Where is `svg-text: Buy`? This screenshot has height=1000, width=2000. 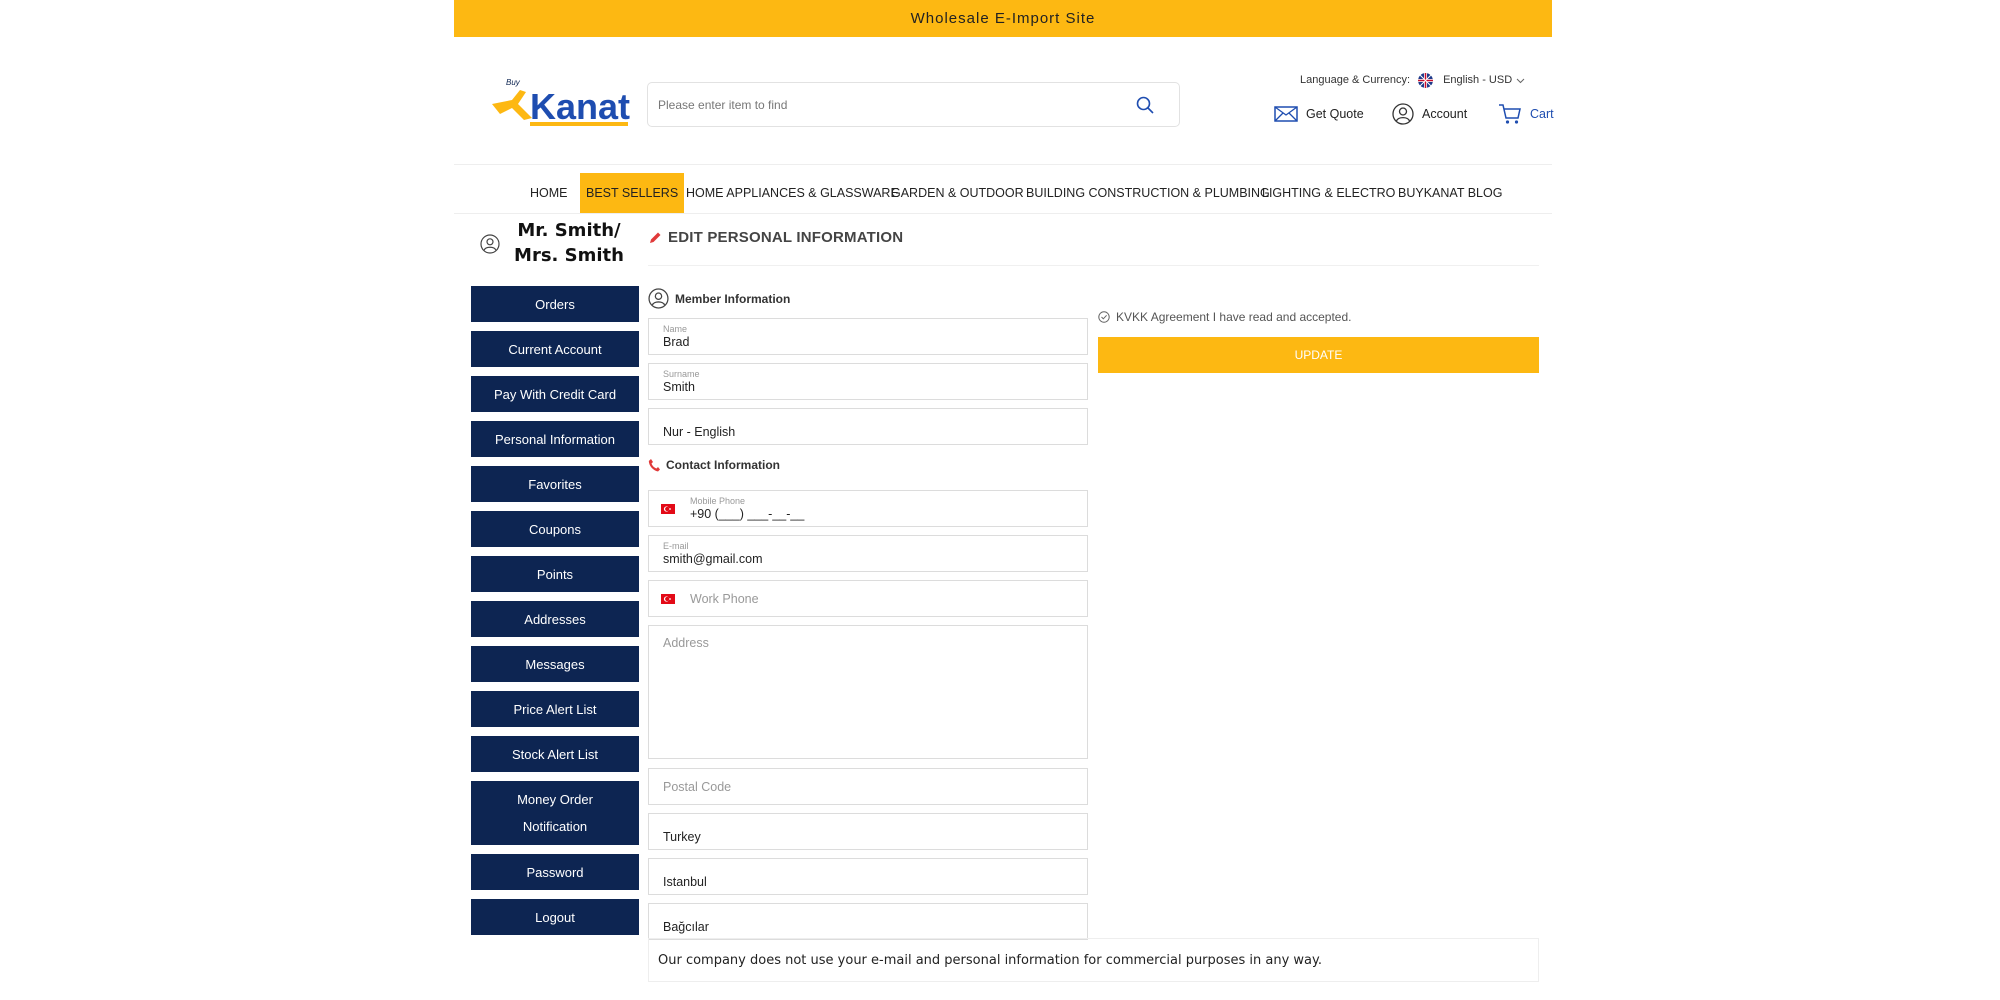
svg-text: Buy is located at coordinates (513, 82).